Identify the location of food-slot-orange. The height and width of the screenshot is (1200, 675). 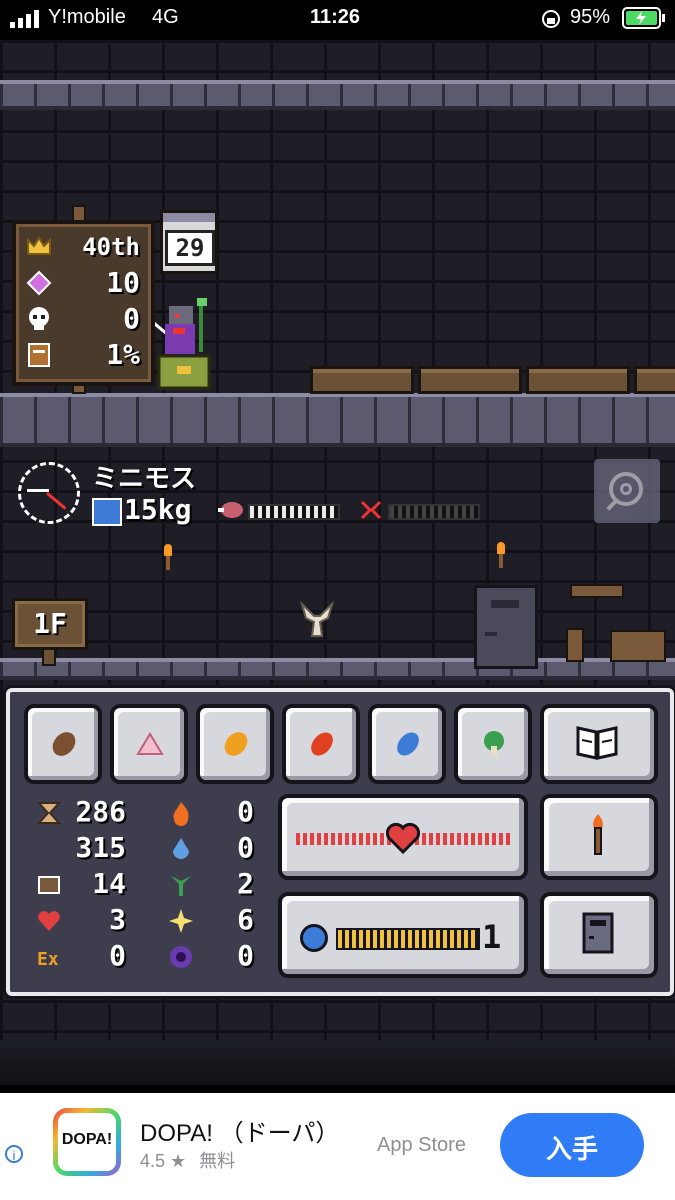
(235, 744).